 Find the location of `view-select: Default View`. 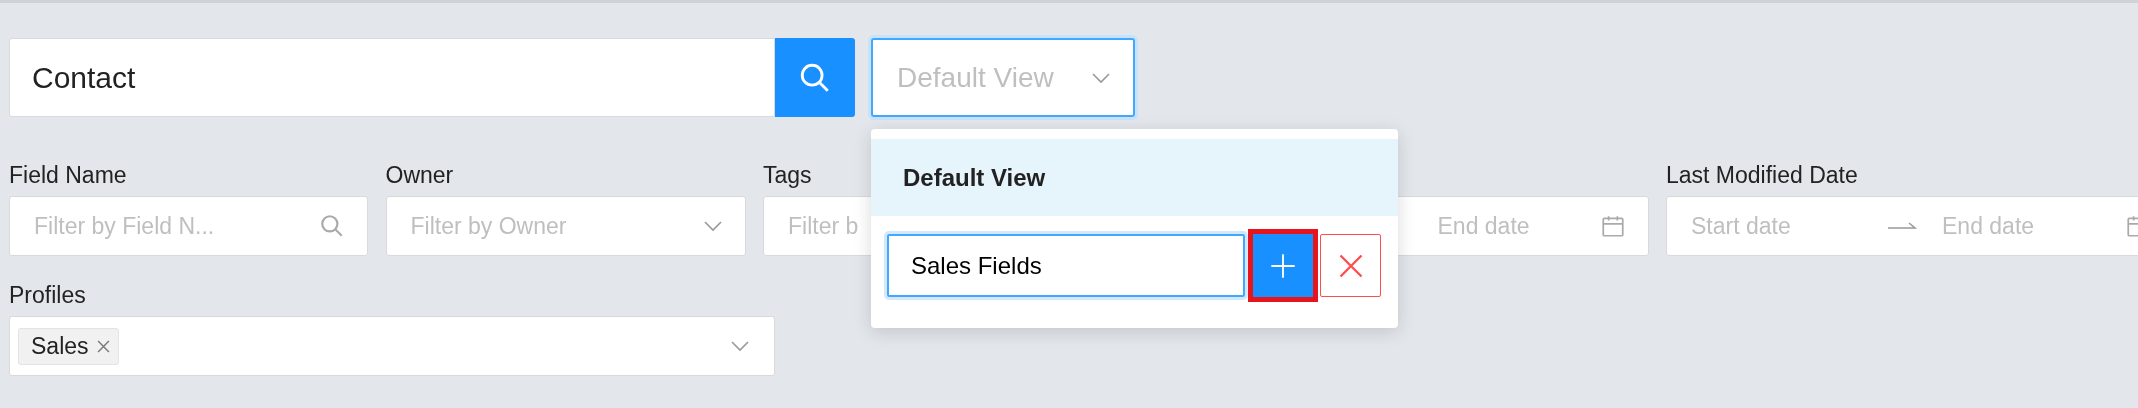

view-select: Default View is located at coordinates (1003, 77).